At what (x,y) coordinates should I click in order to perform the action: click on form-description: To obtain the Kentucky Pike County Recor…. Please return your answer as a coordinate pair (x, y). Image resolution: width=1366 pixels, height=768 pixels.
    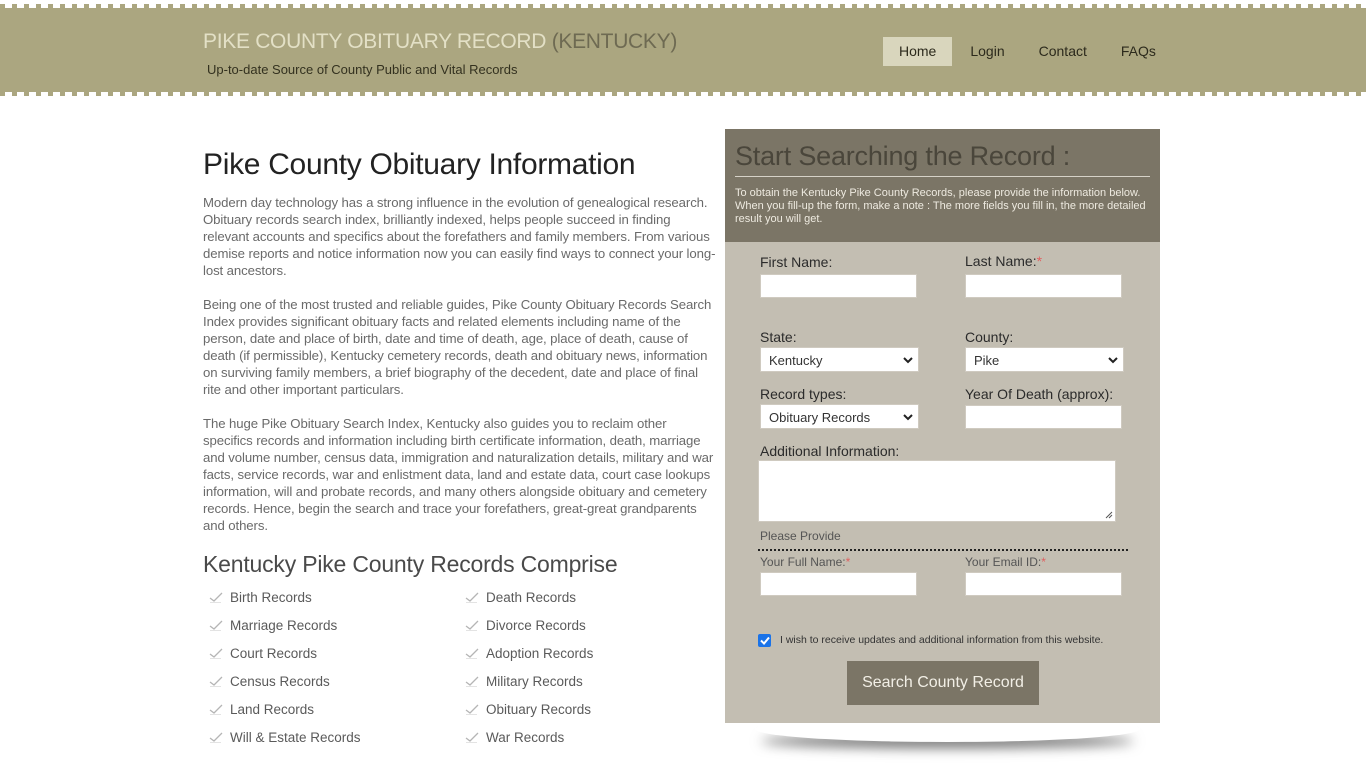
    Looking at the image, I should click on (940, 206).